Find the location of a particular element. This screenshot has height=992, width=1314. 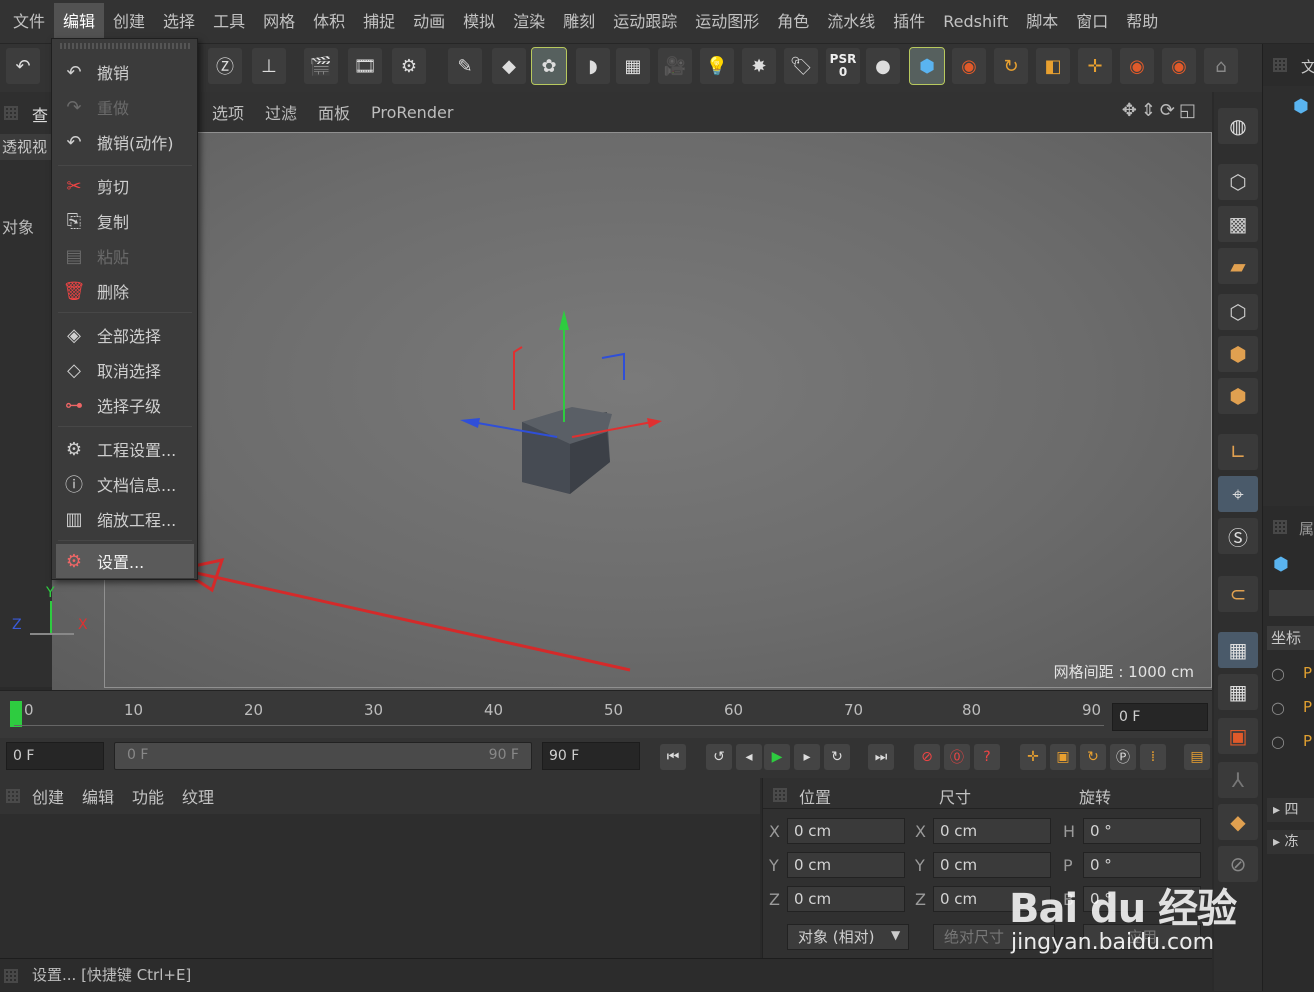

left-tab-perspective: 透视视 is located at coordinates (26, 147).